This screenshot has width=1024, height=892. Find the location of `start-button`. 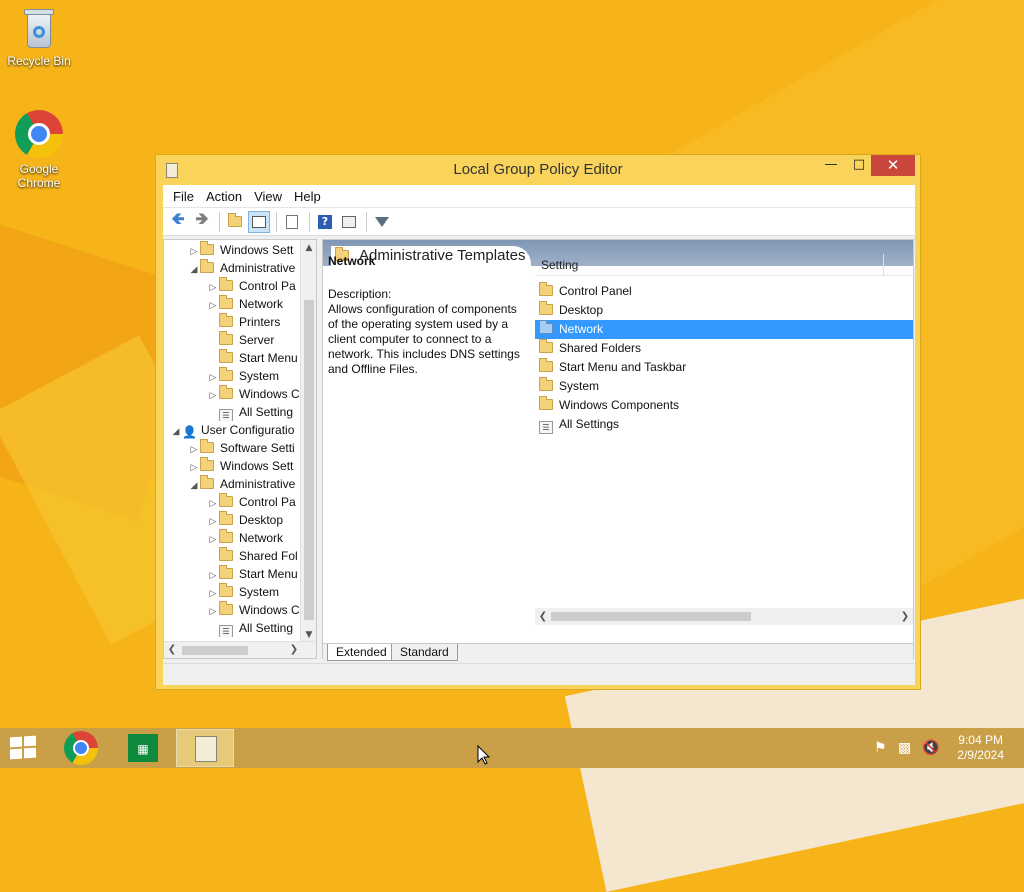

start-button is located at coordinates (24, 747).